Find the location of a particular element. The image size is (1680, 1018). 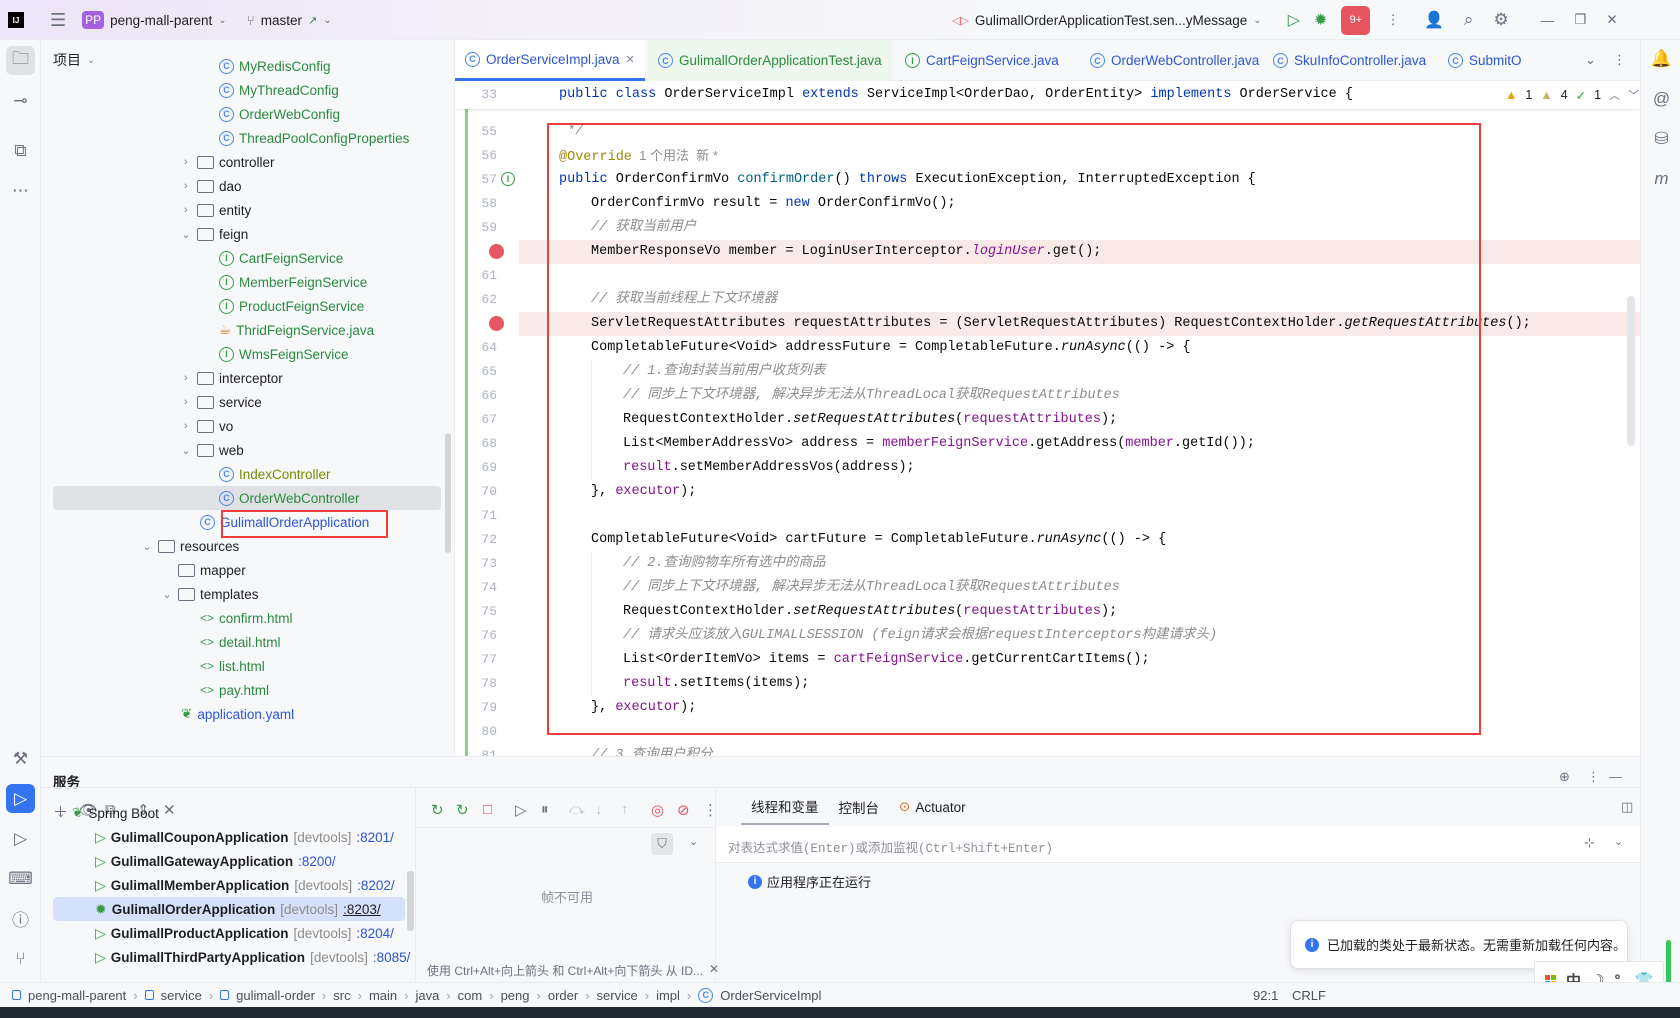

line-number: 78 is located at coordinates (476, 684).